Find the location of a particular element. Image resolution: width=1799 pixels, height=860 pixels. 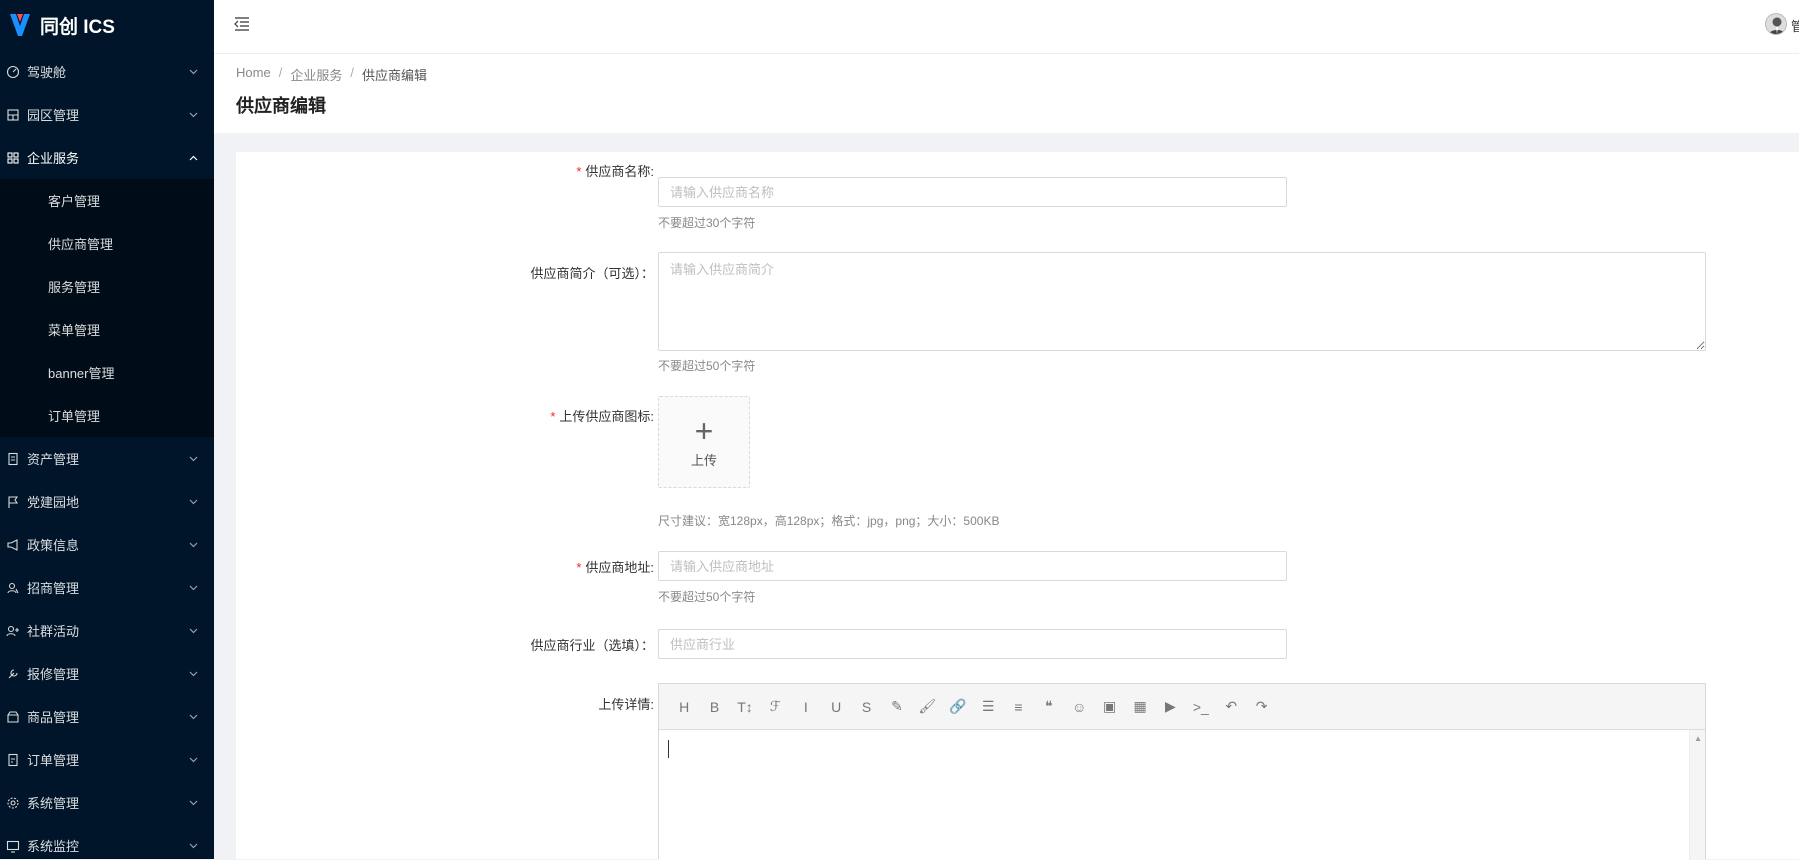

sidebar-item: 园区管理 is located at coordinates (107, 114).